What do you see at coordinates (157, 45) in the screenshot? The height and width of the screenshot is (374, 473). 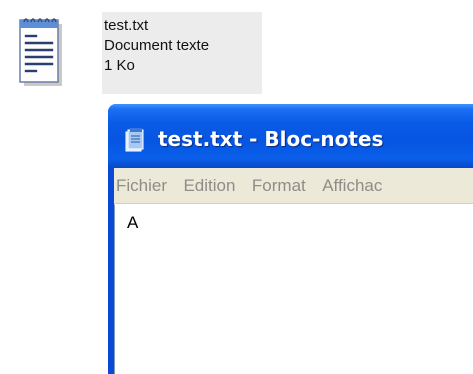 I see `file-type: Document texte` at bounding box center [157, 45].